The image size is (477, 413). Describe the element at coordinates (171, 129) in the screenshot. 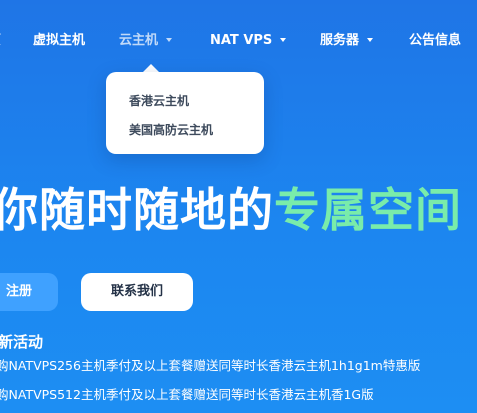

I see `dropdown-item-us-ddos-cloud-host: 美国高防云主机` at that location.